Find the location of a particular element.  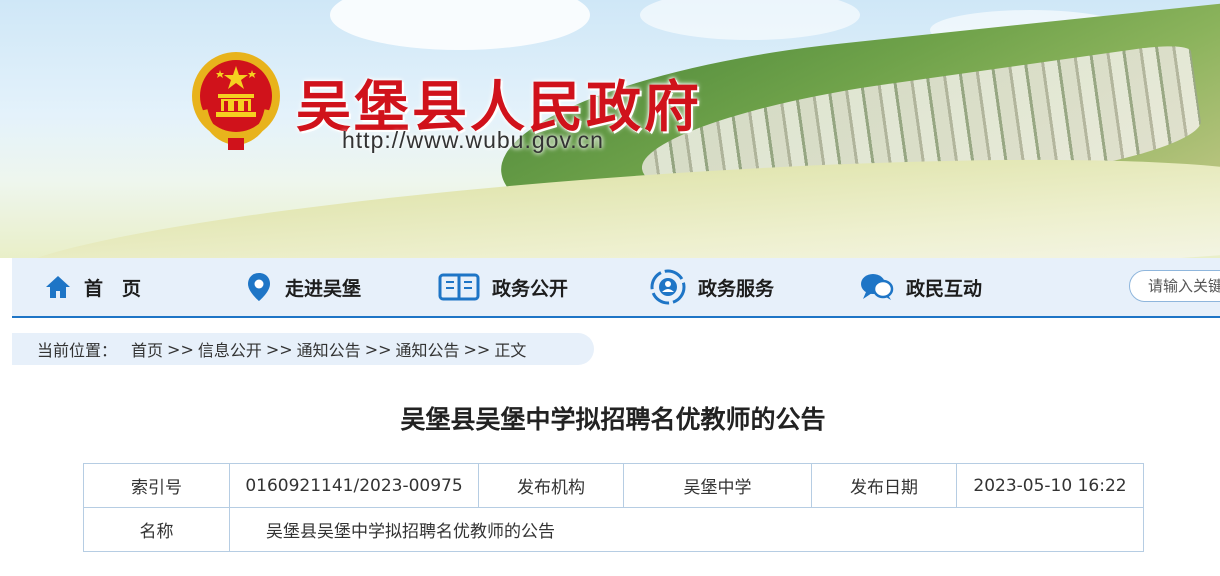

service-globe-icon is located at coordinates (668, 287).